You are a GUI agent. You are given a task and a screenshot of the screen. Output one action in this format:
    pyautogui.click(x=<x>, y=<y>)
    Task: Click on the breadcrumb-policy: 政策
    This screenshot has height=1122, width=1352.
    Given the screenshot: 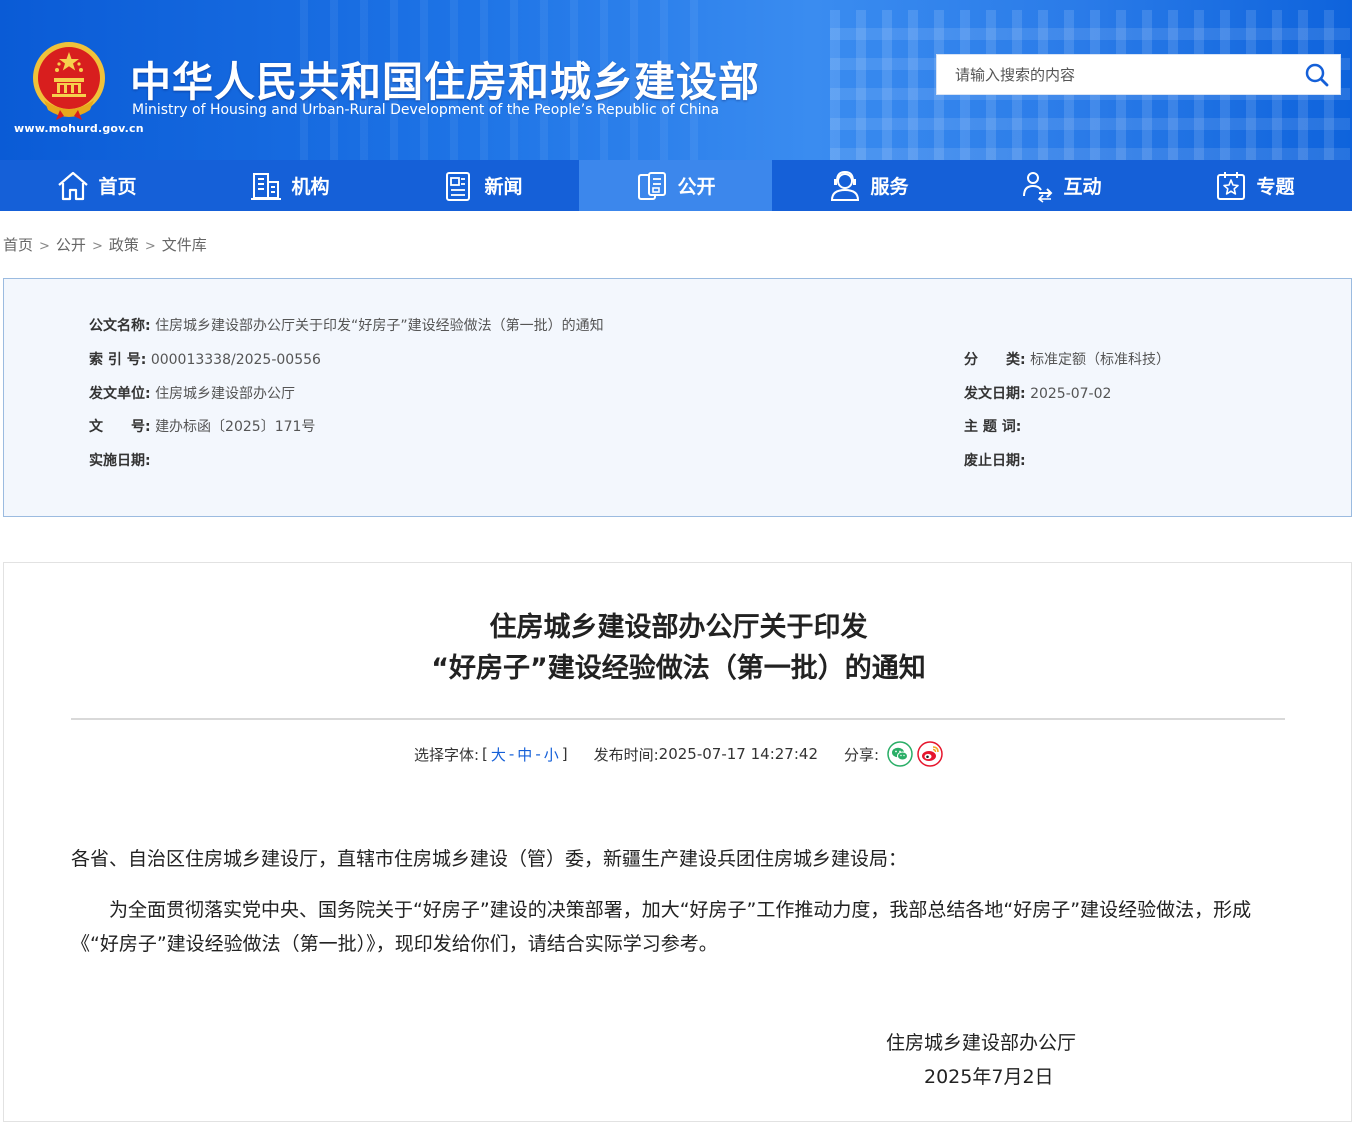 What is the action you would take?
    pyautogui.click(x=124, y=245)
    